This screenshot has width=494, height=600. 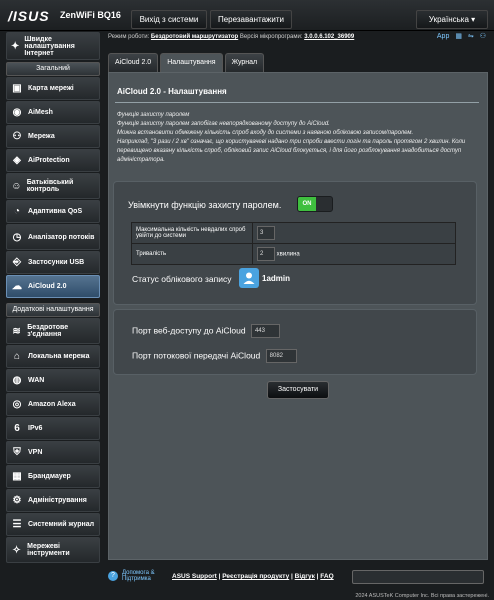 What do you see at coordinates (354, 254) in the screenshot?
I see `duration-cell: 2 хвилина` at bounding box center [354, 254].